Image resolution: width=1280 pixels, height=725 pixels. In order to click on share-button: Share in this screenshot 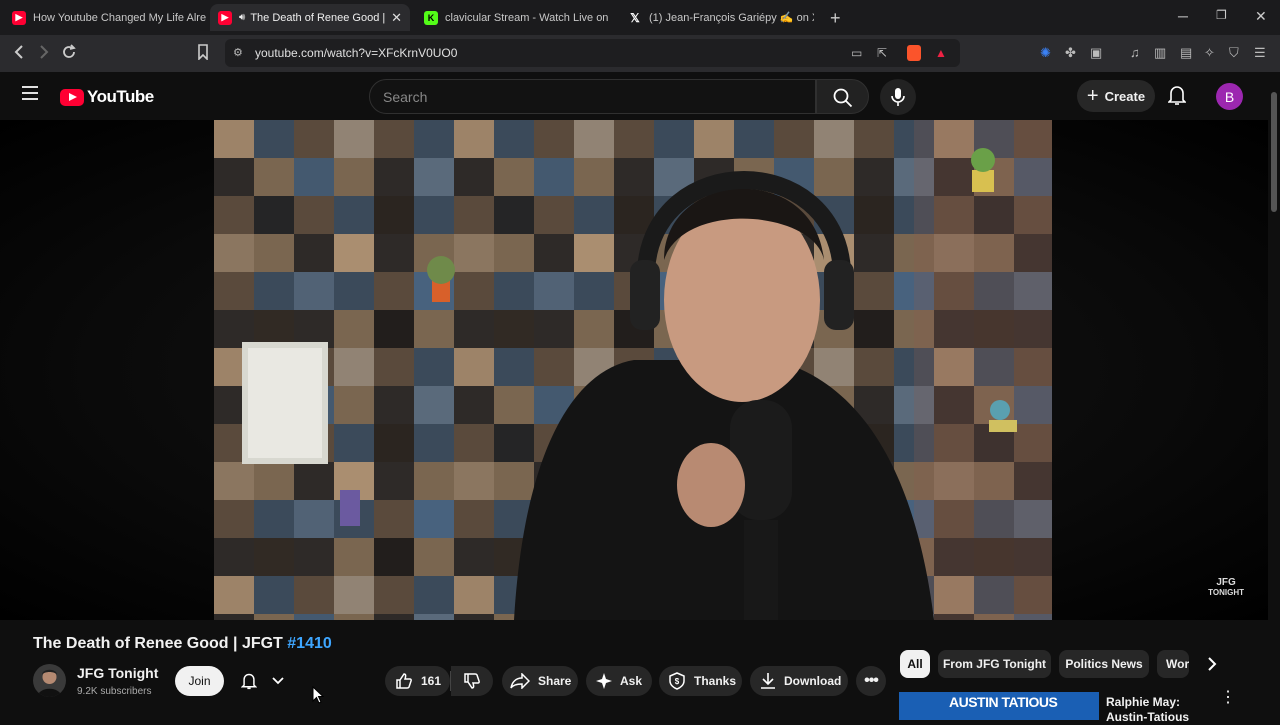, I will do `click(540, 681)`.